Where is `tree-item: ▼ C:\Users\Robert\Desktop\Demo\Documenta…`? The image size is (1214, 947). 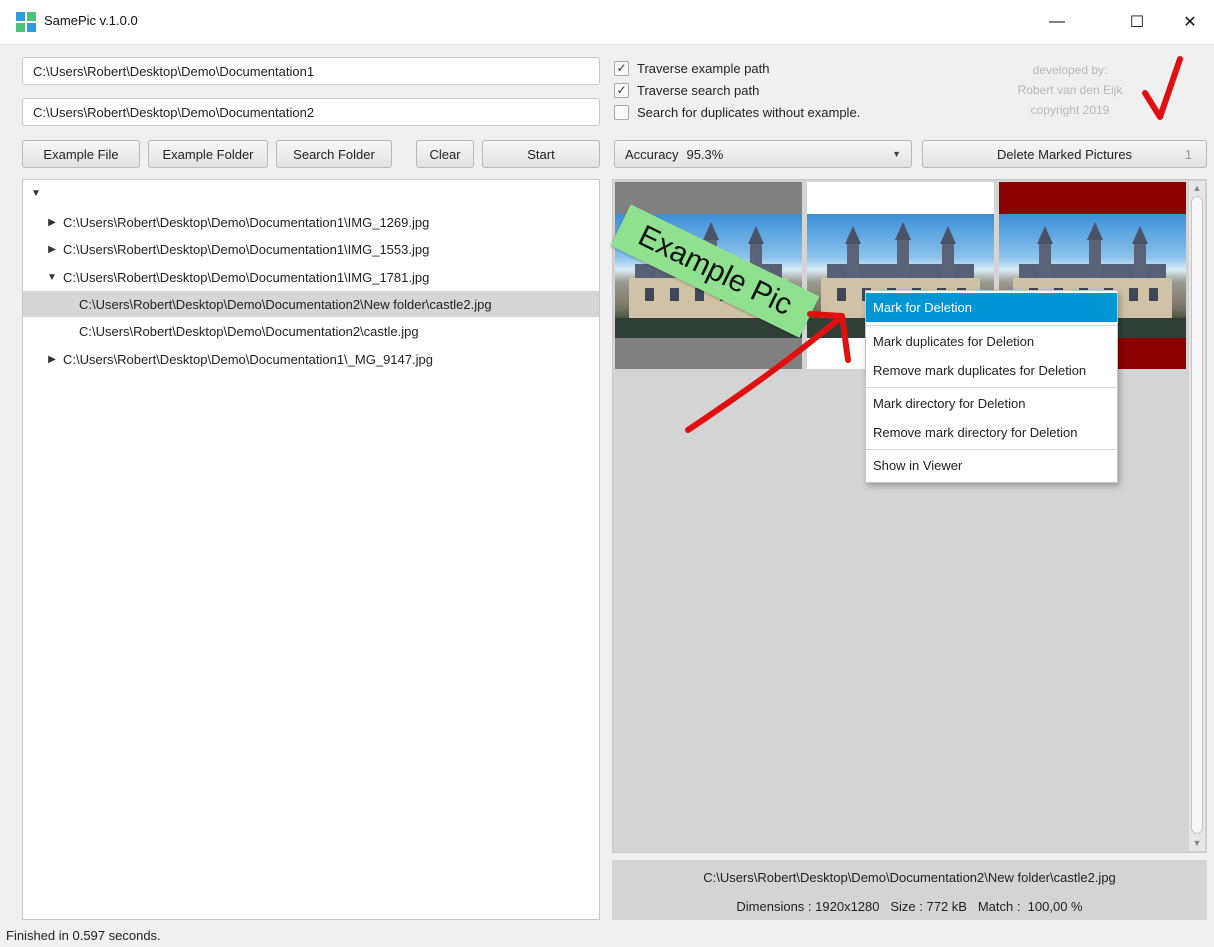
tree-item: ▼ C:\Users\Robert\Desktop\Demo\Documenta… is located at coordinates (311, 277).